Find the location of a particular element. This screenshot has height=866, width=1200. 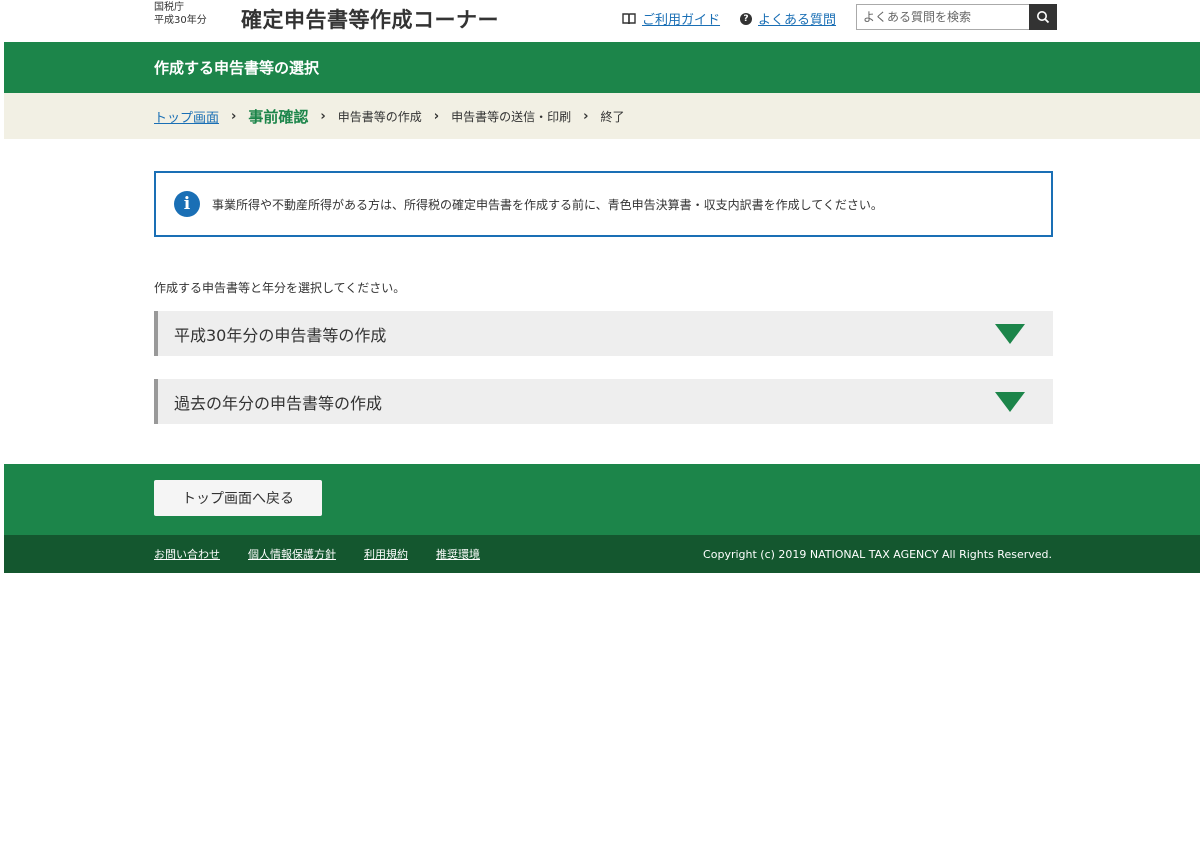

agency-label: 国税庁 平成30年分 is located at coordinates (180, 14).